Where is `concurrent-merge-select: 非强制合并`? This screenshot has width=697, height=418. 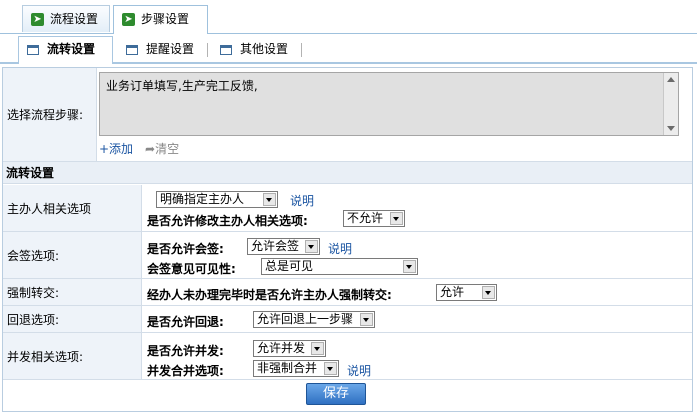 concurrent-merge-select: 非强制合并 is located at coordinates (296, 368).